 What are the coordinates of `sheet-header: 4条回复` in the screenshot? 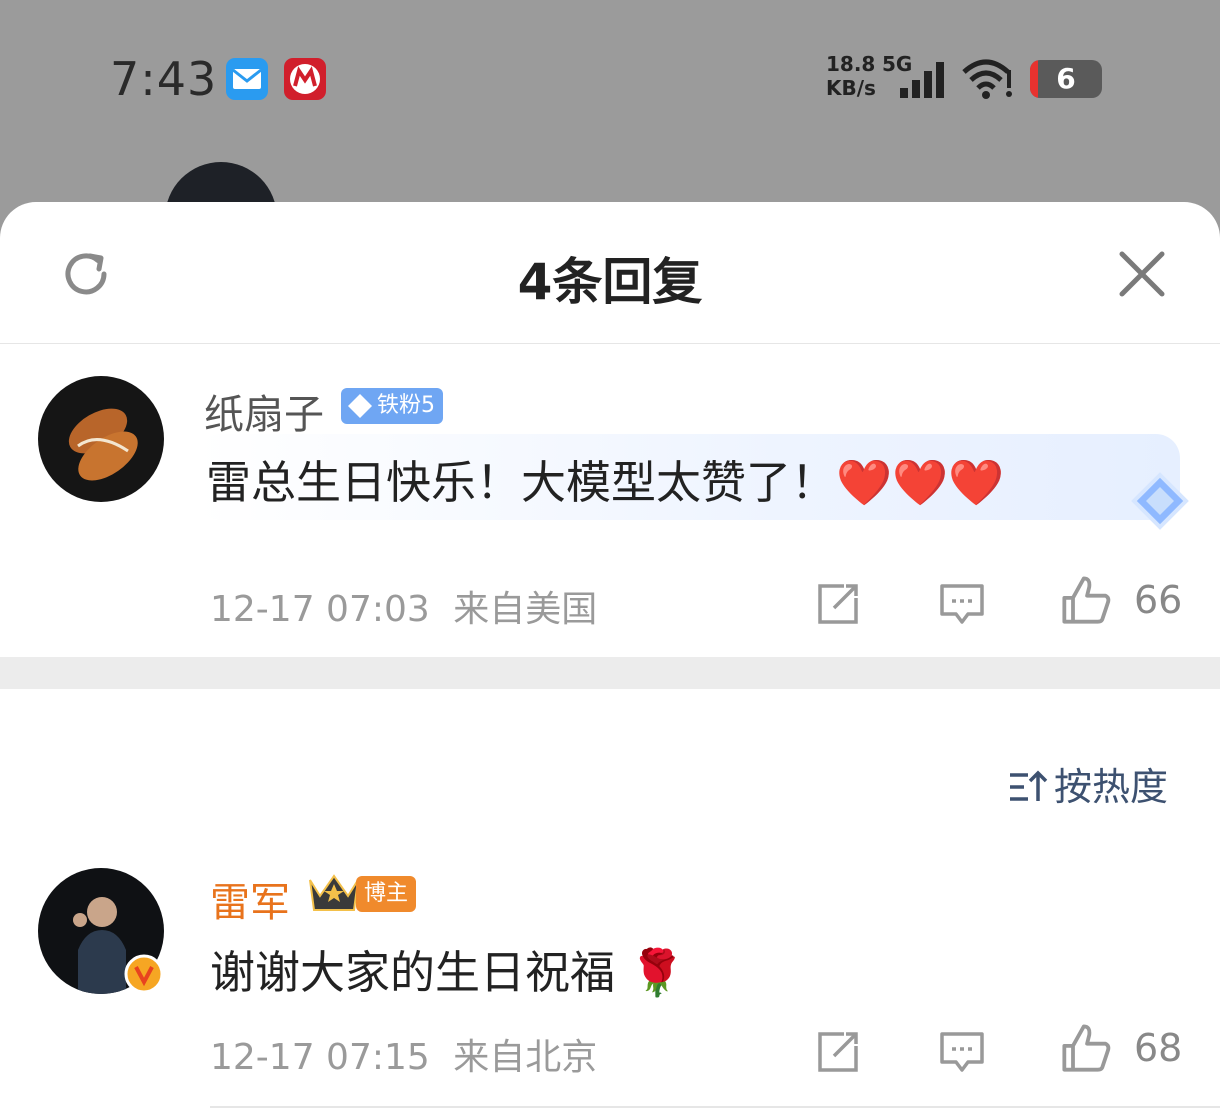 It's located at (610, 273).